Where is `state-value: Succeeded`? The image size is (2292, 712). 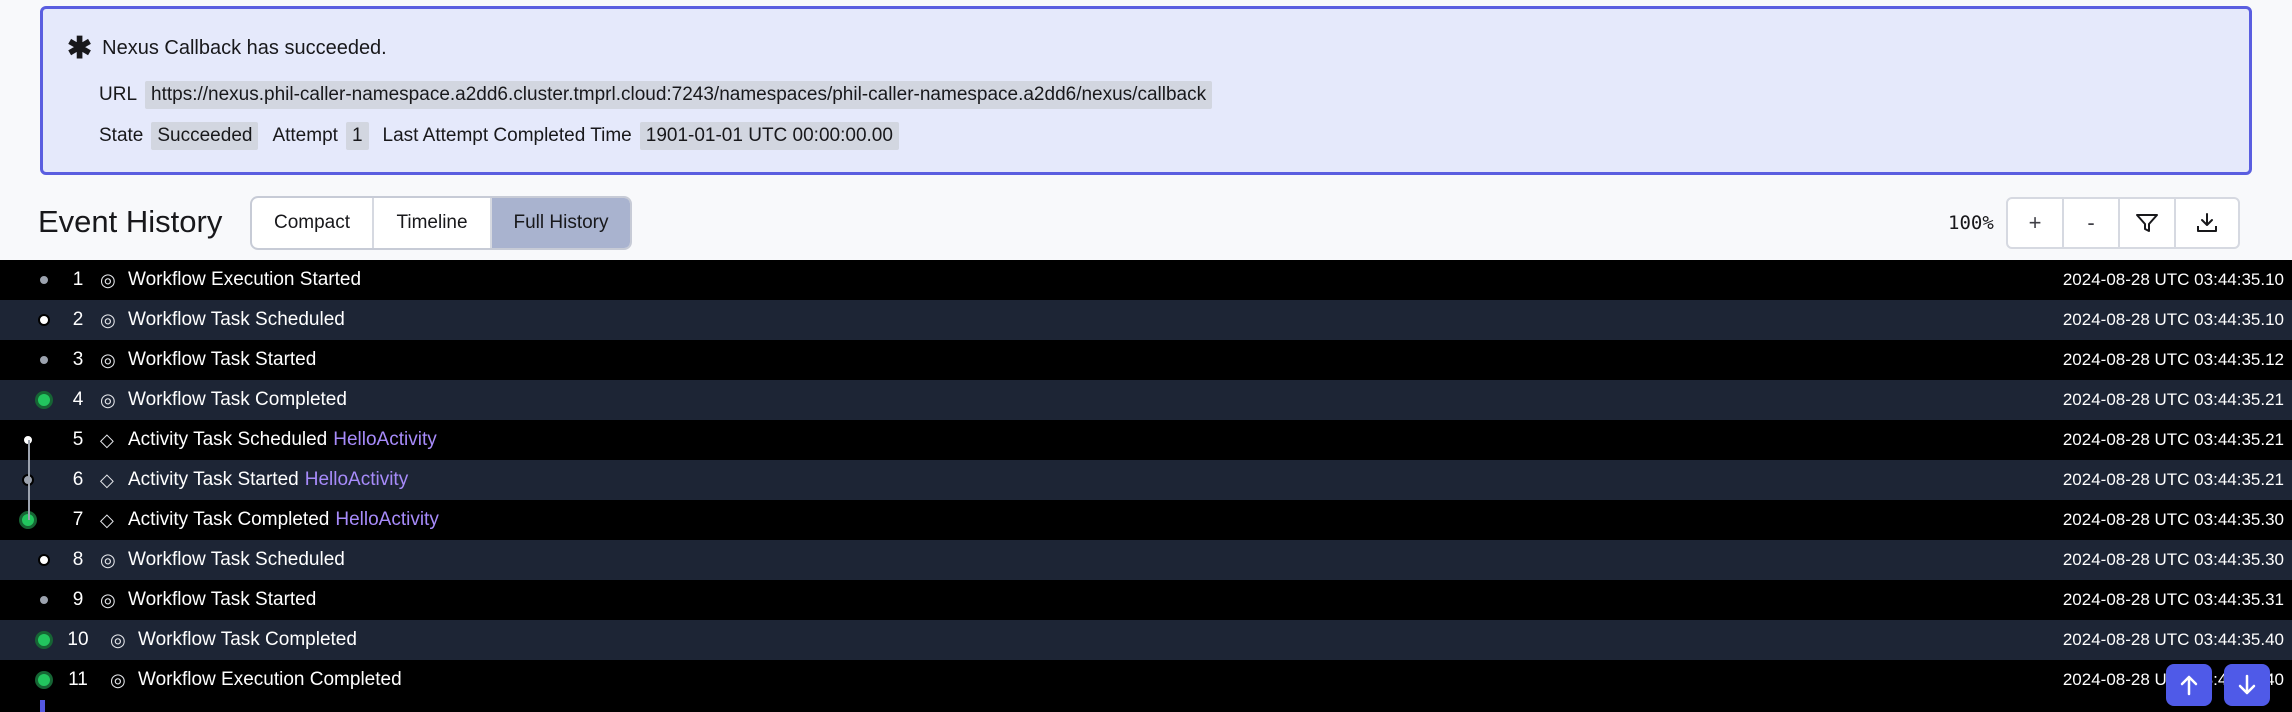 state-value: Succeeded is located at coordinates (205, 136).